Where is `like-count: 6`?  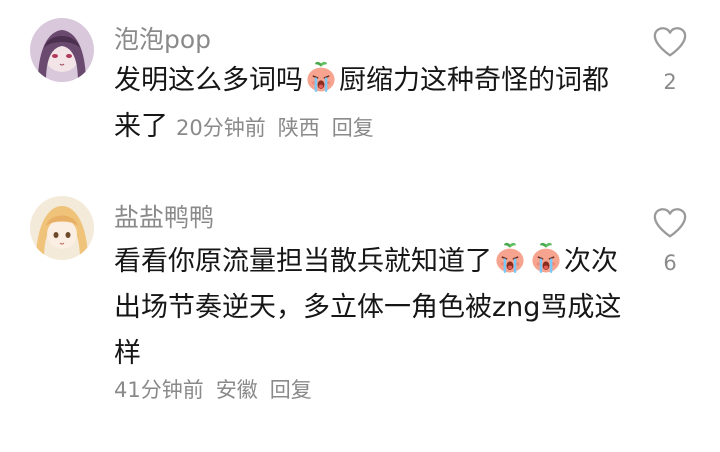 like-count: 6 is located at coordinates (670, 263).